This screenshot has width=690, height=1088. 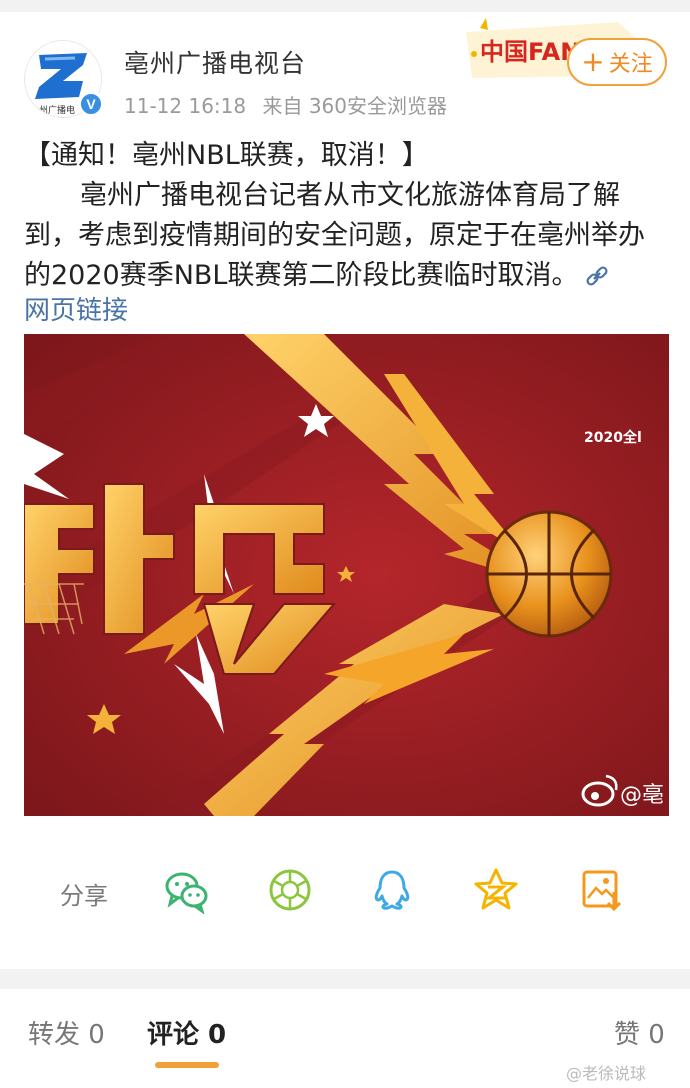 What do you see at coordinates (215, 62) in the screenshot?
I see `author-name: 亳州广播电视台` at bounding box center [215, 62].